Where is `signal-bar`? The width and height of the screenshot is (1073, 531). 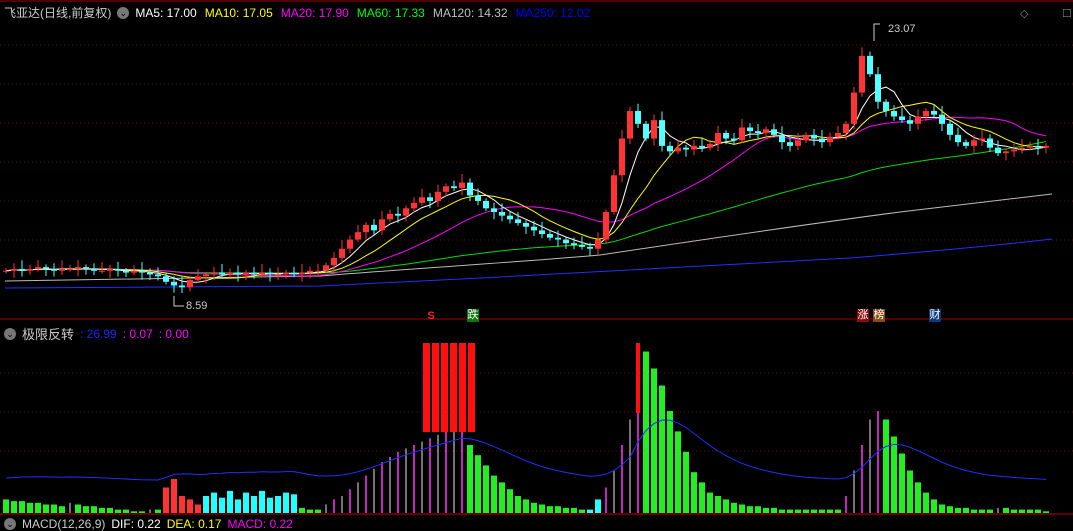
signal-bar is located at coordinates (638, 378).